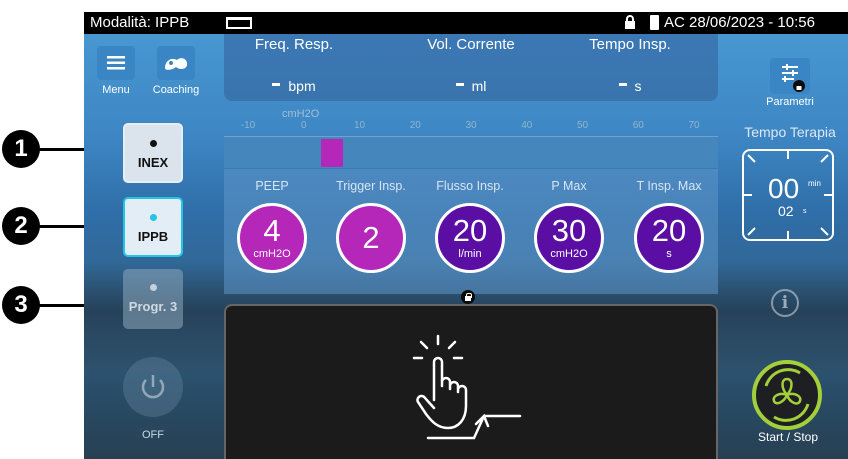 The height and width of the screenshot is (459, 848). Describe the element at coordinates (527, 125) in the screenshot. I see `pressure-tick-label: 40` at that location.